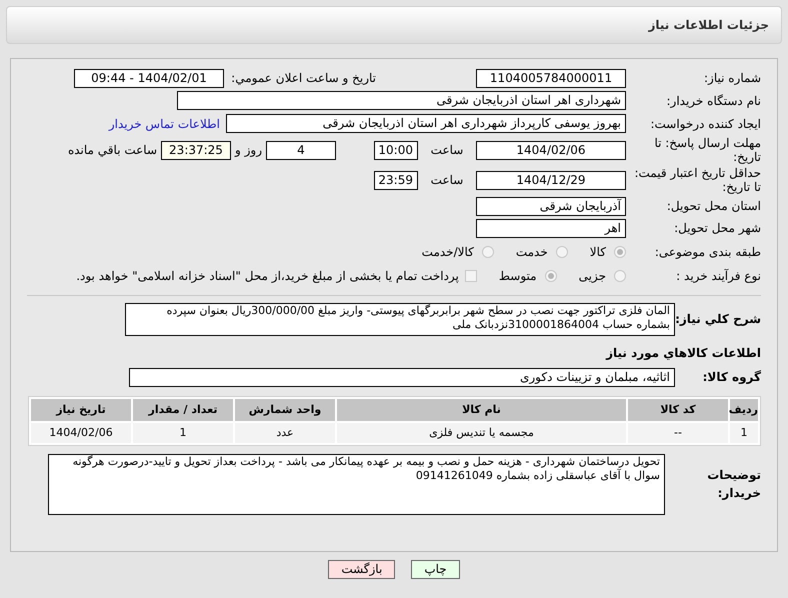 This screenshot has height=598, width=788. What do you see at coordinates (183, 410) in the screenshot?
I see `column-header: تعداد / مقدار` at bounding box center [183, 410].